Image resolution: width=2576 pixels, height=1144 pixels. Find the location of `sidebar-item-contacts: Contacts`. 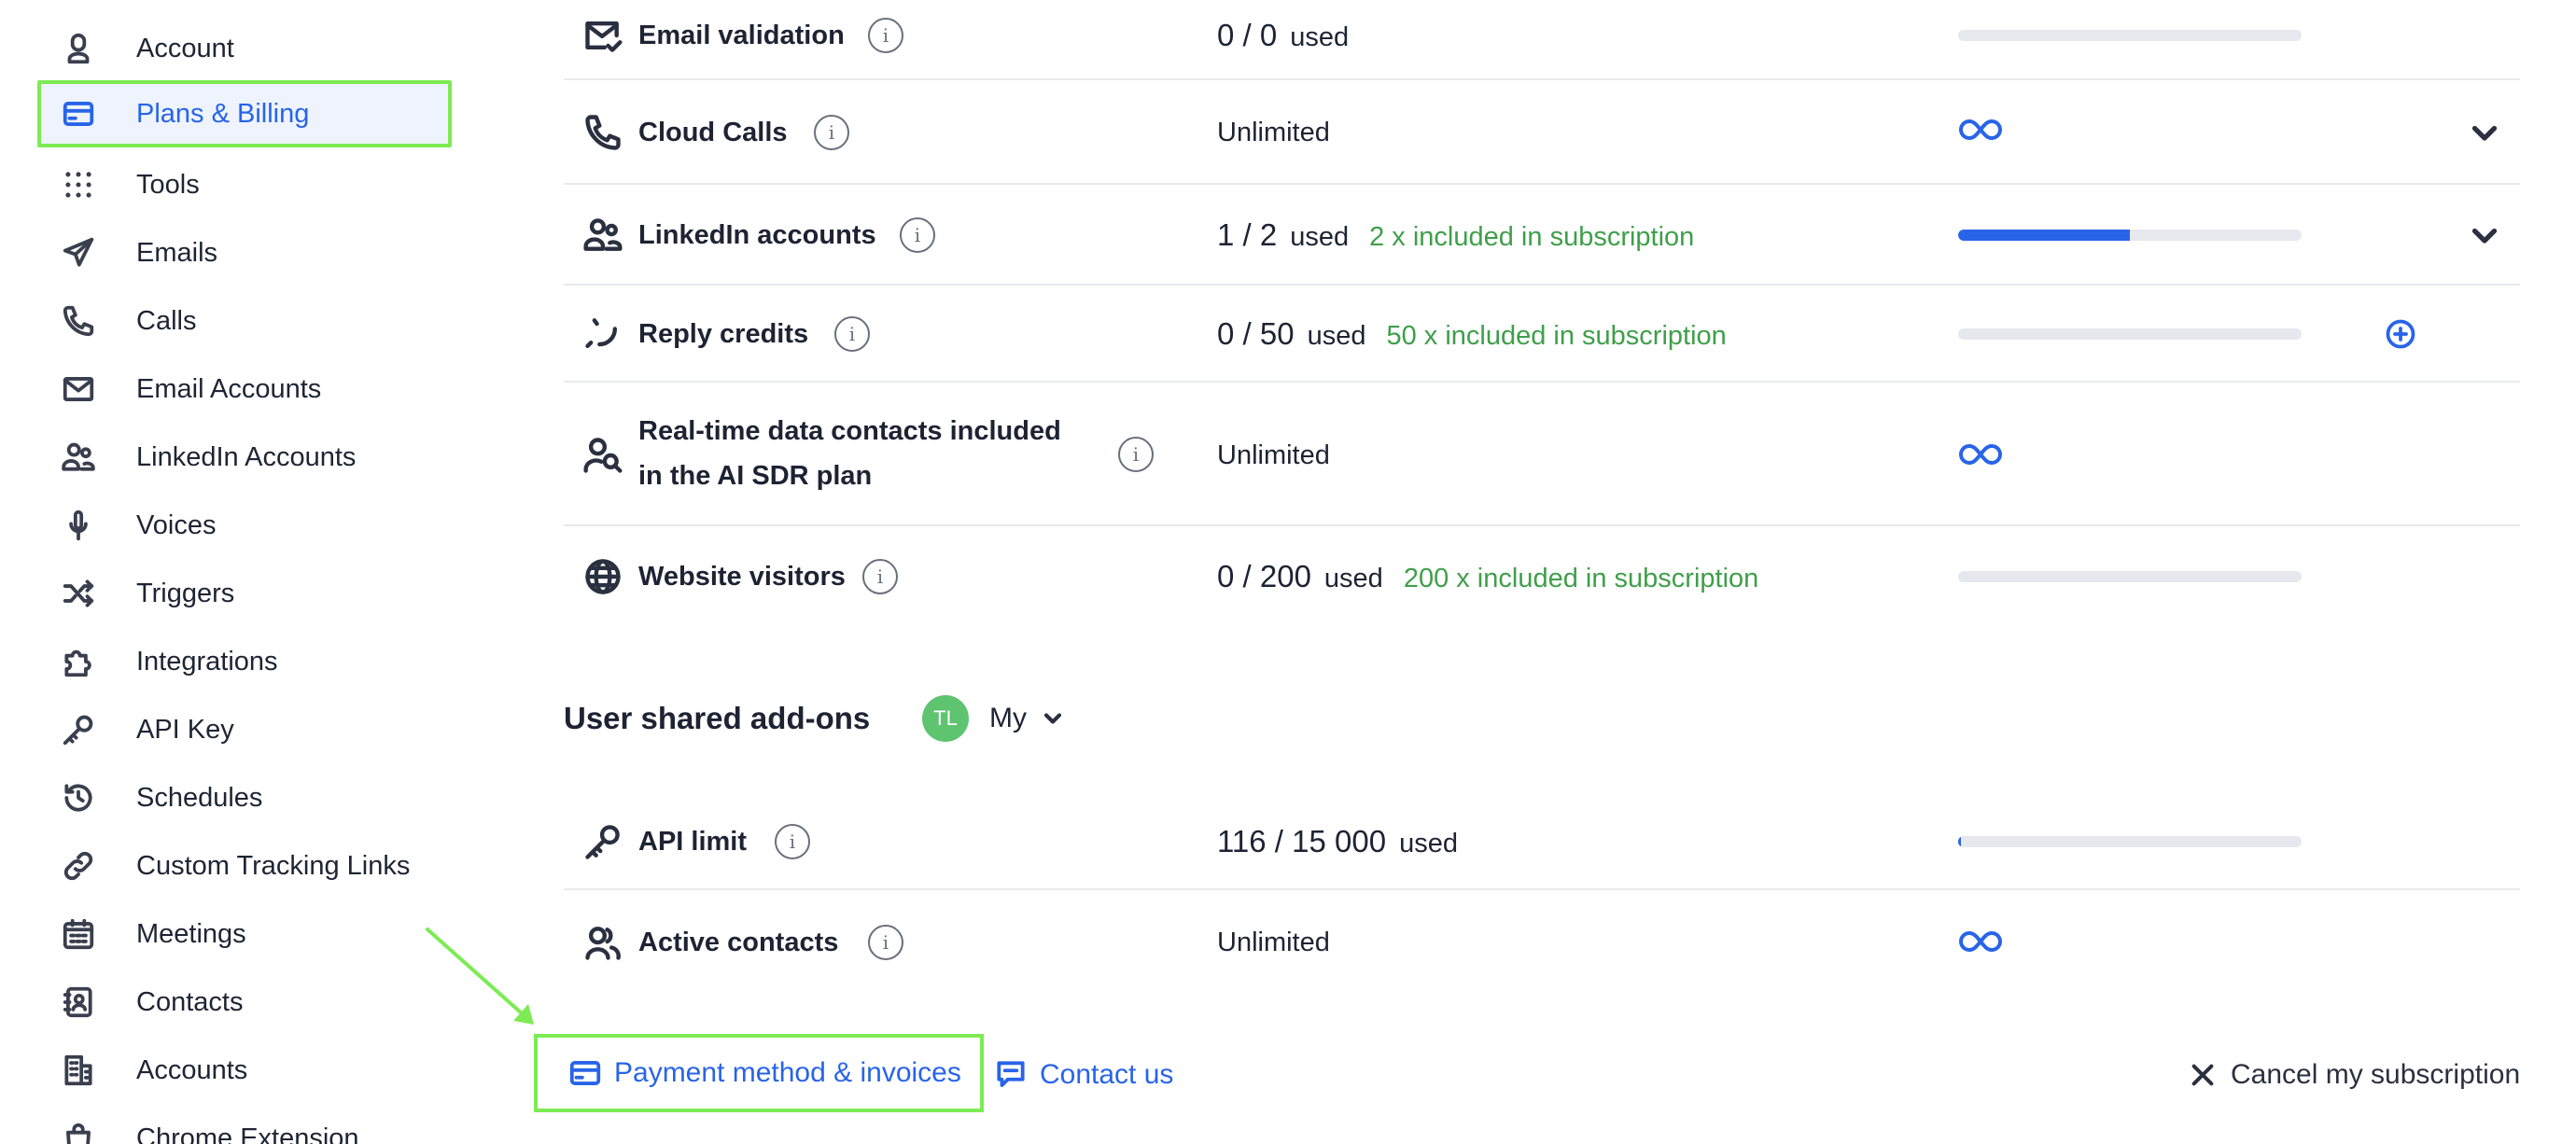

sidebar-item-contacts: Contacts is located at coordinates (244, 1002).